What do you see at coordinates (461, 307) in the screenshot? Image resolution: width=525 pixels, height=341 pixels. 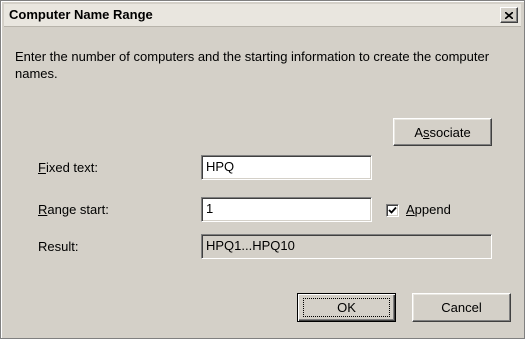 I see `cancel-button: Cancel` at bounding box center [461, 307].